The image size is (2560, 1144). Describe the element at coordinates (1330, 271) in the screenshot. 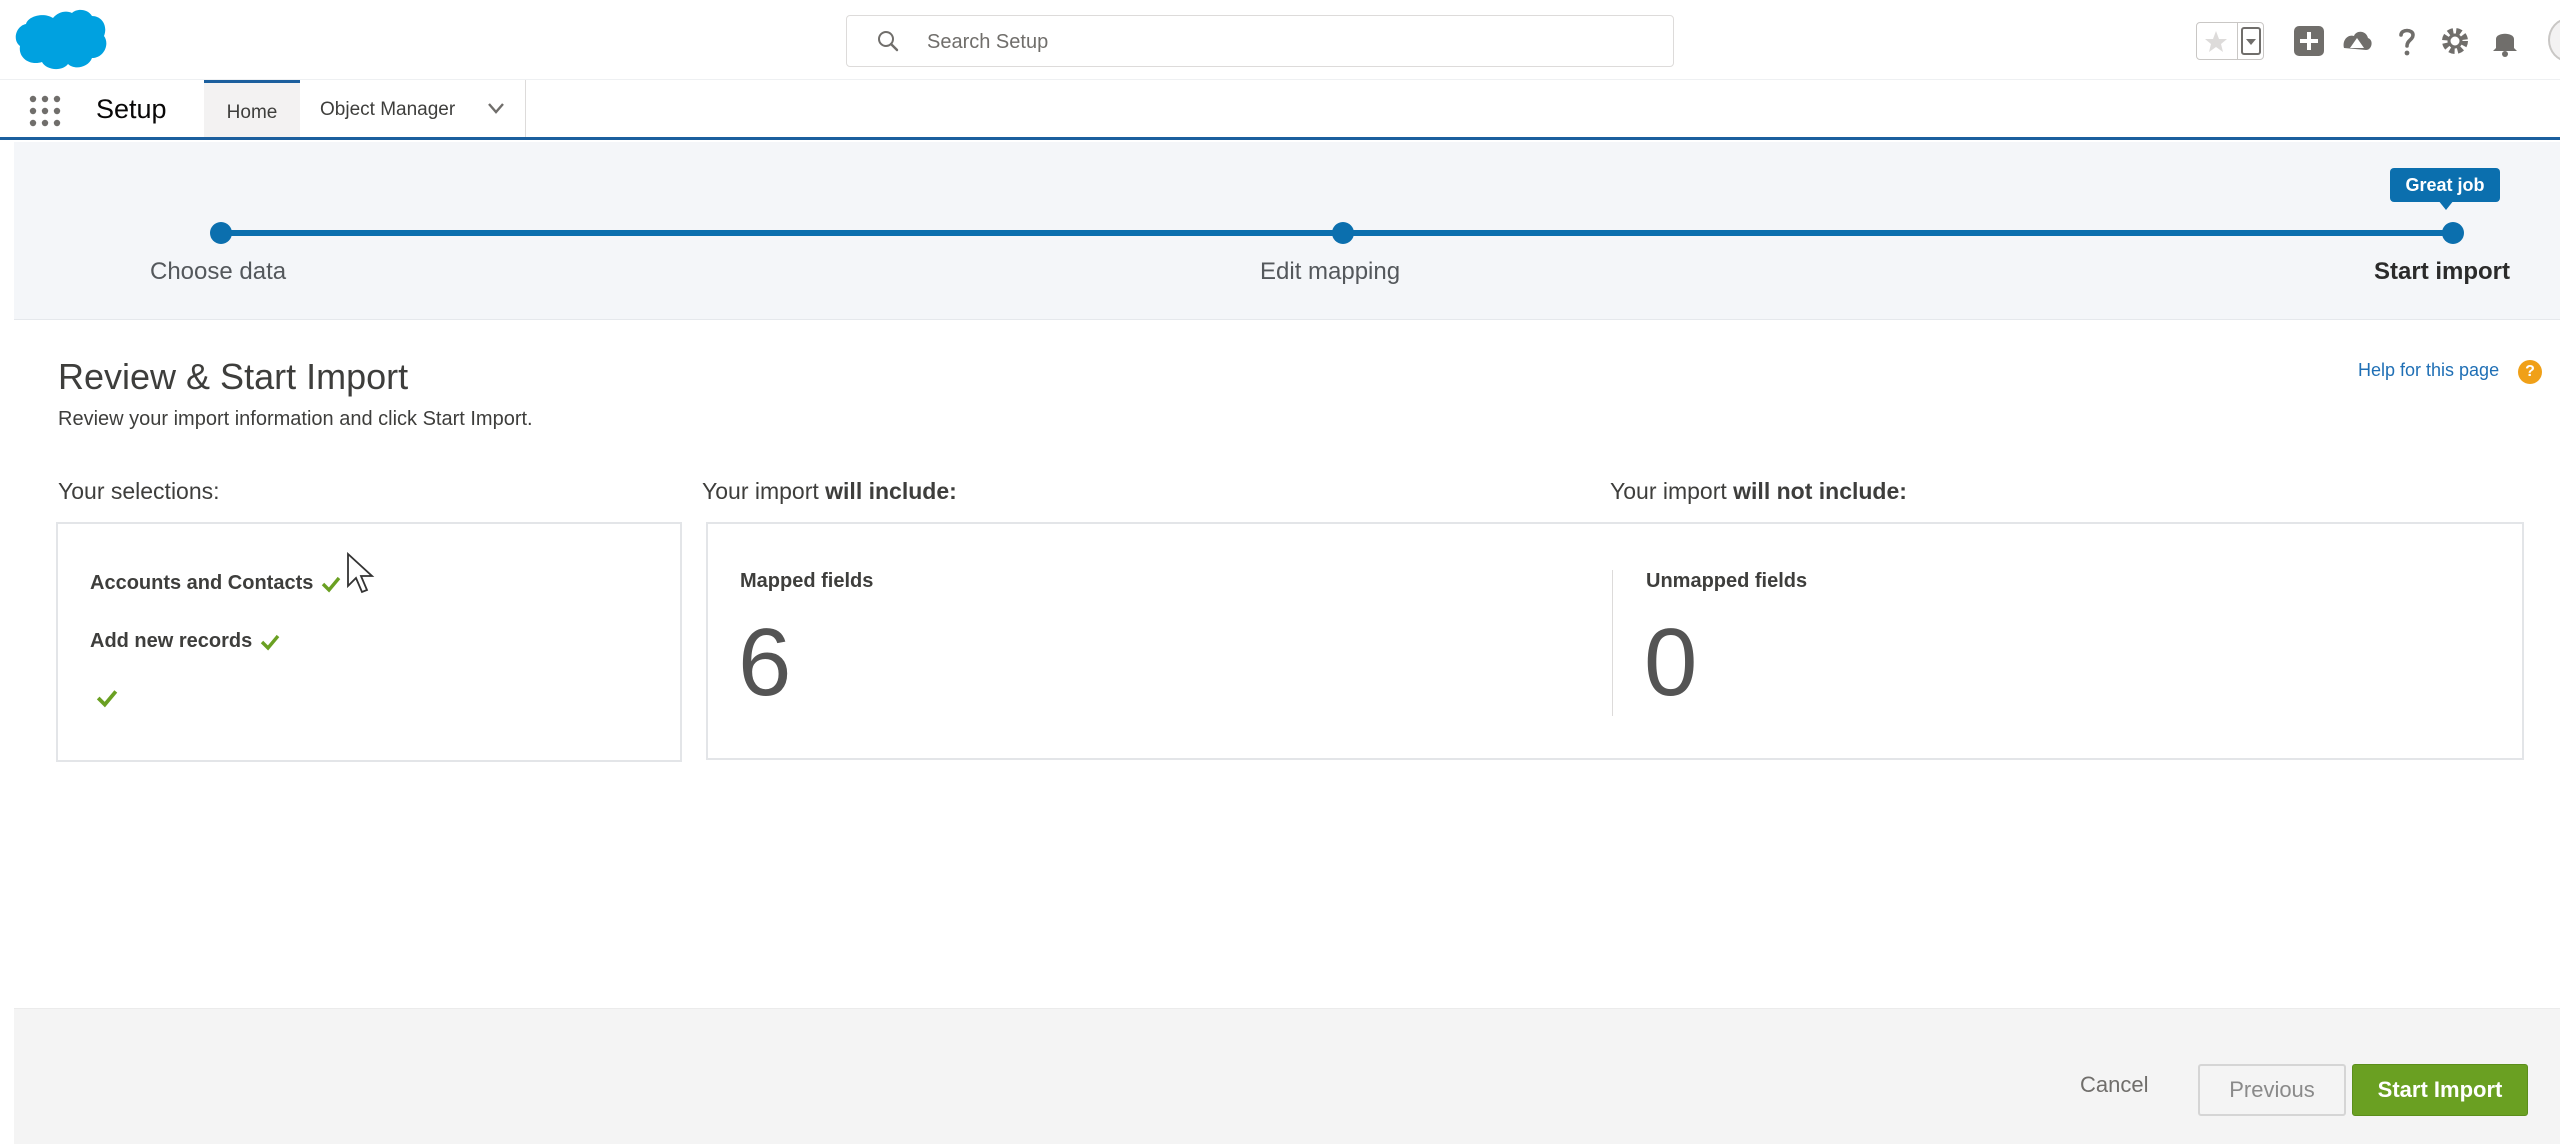

I see `step-label-edit-mapping: Edit mapping` at that location.